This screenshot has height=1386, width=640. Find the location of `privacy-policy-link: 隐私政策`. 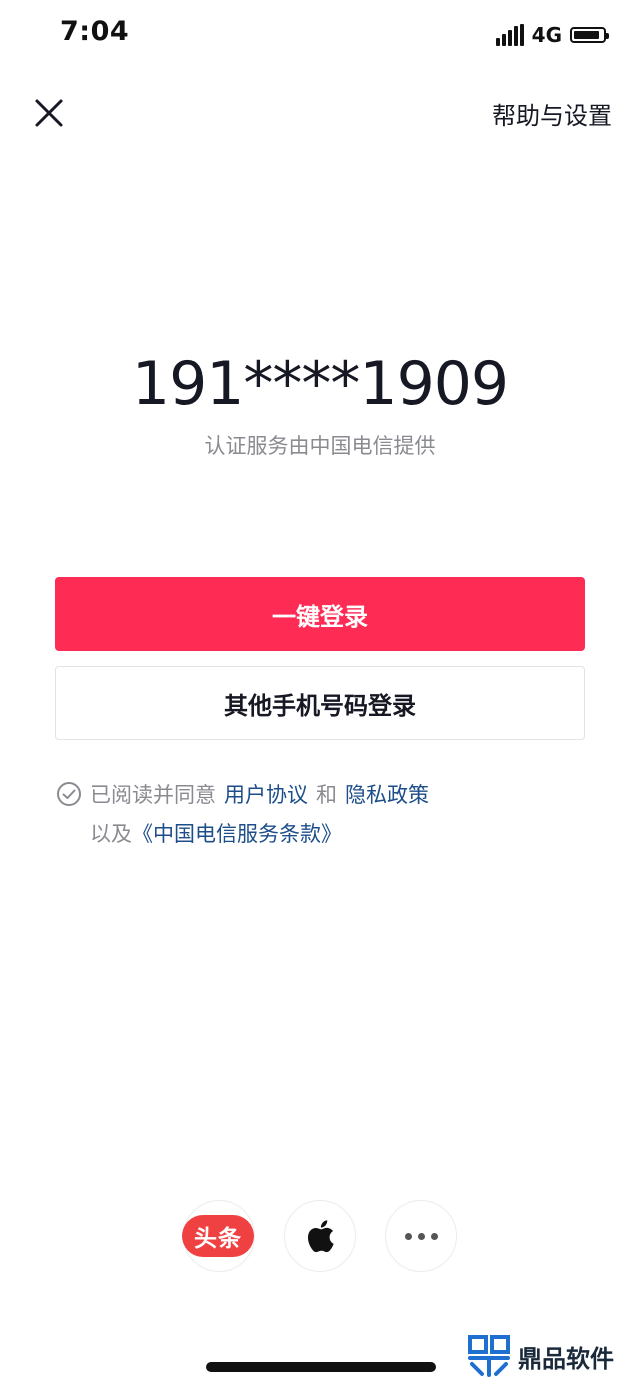

privacy-policy-link: 隐私政策 is located at coordinates (387, 795).